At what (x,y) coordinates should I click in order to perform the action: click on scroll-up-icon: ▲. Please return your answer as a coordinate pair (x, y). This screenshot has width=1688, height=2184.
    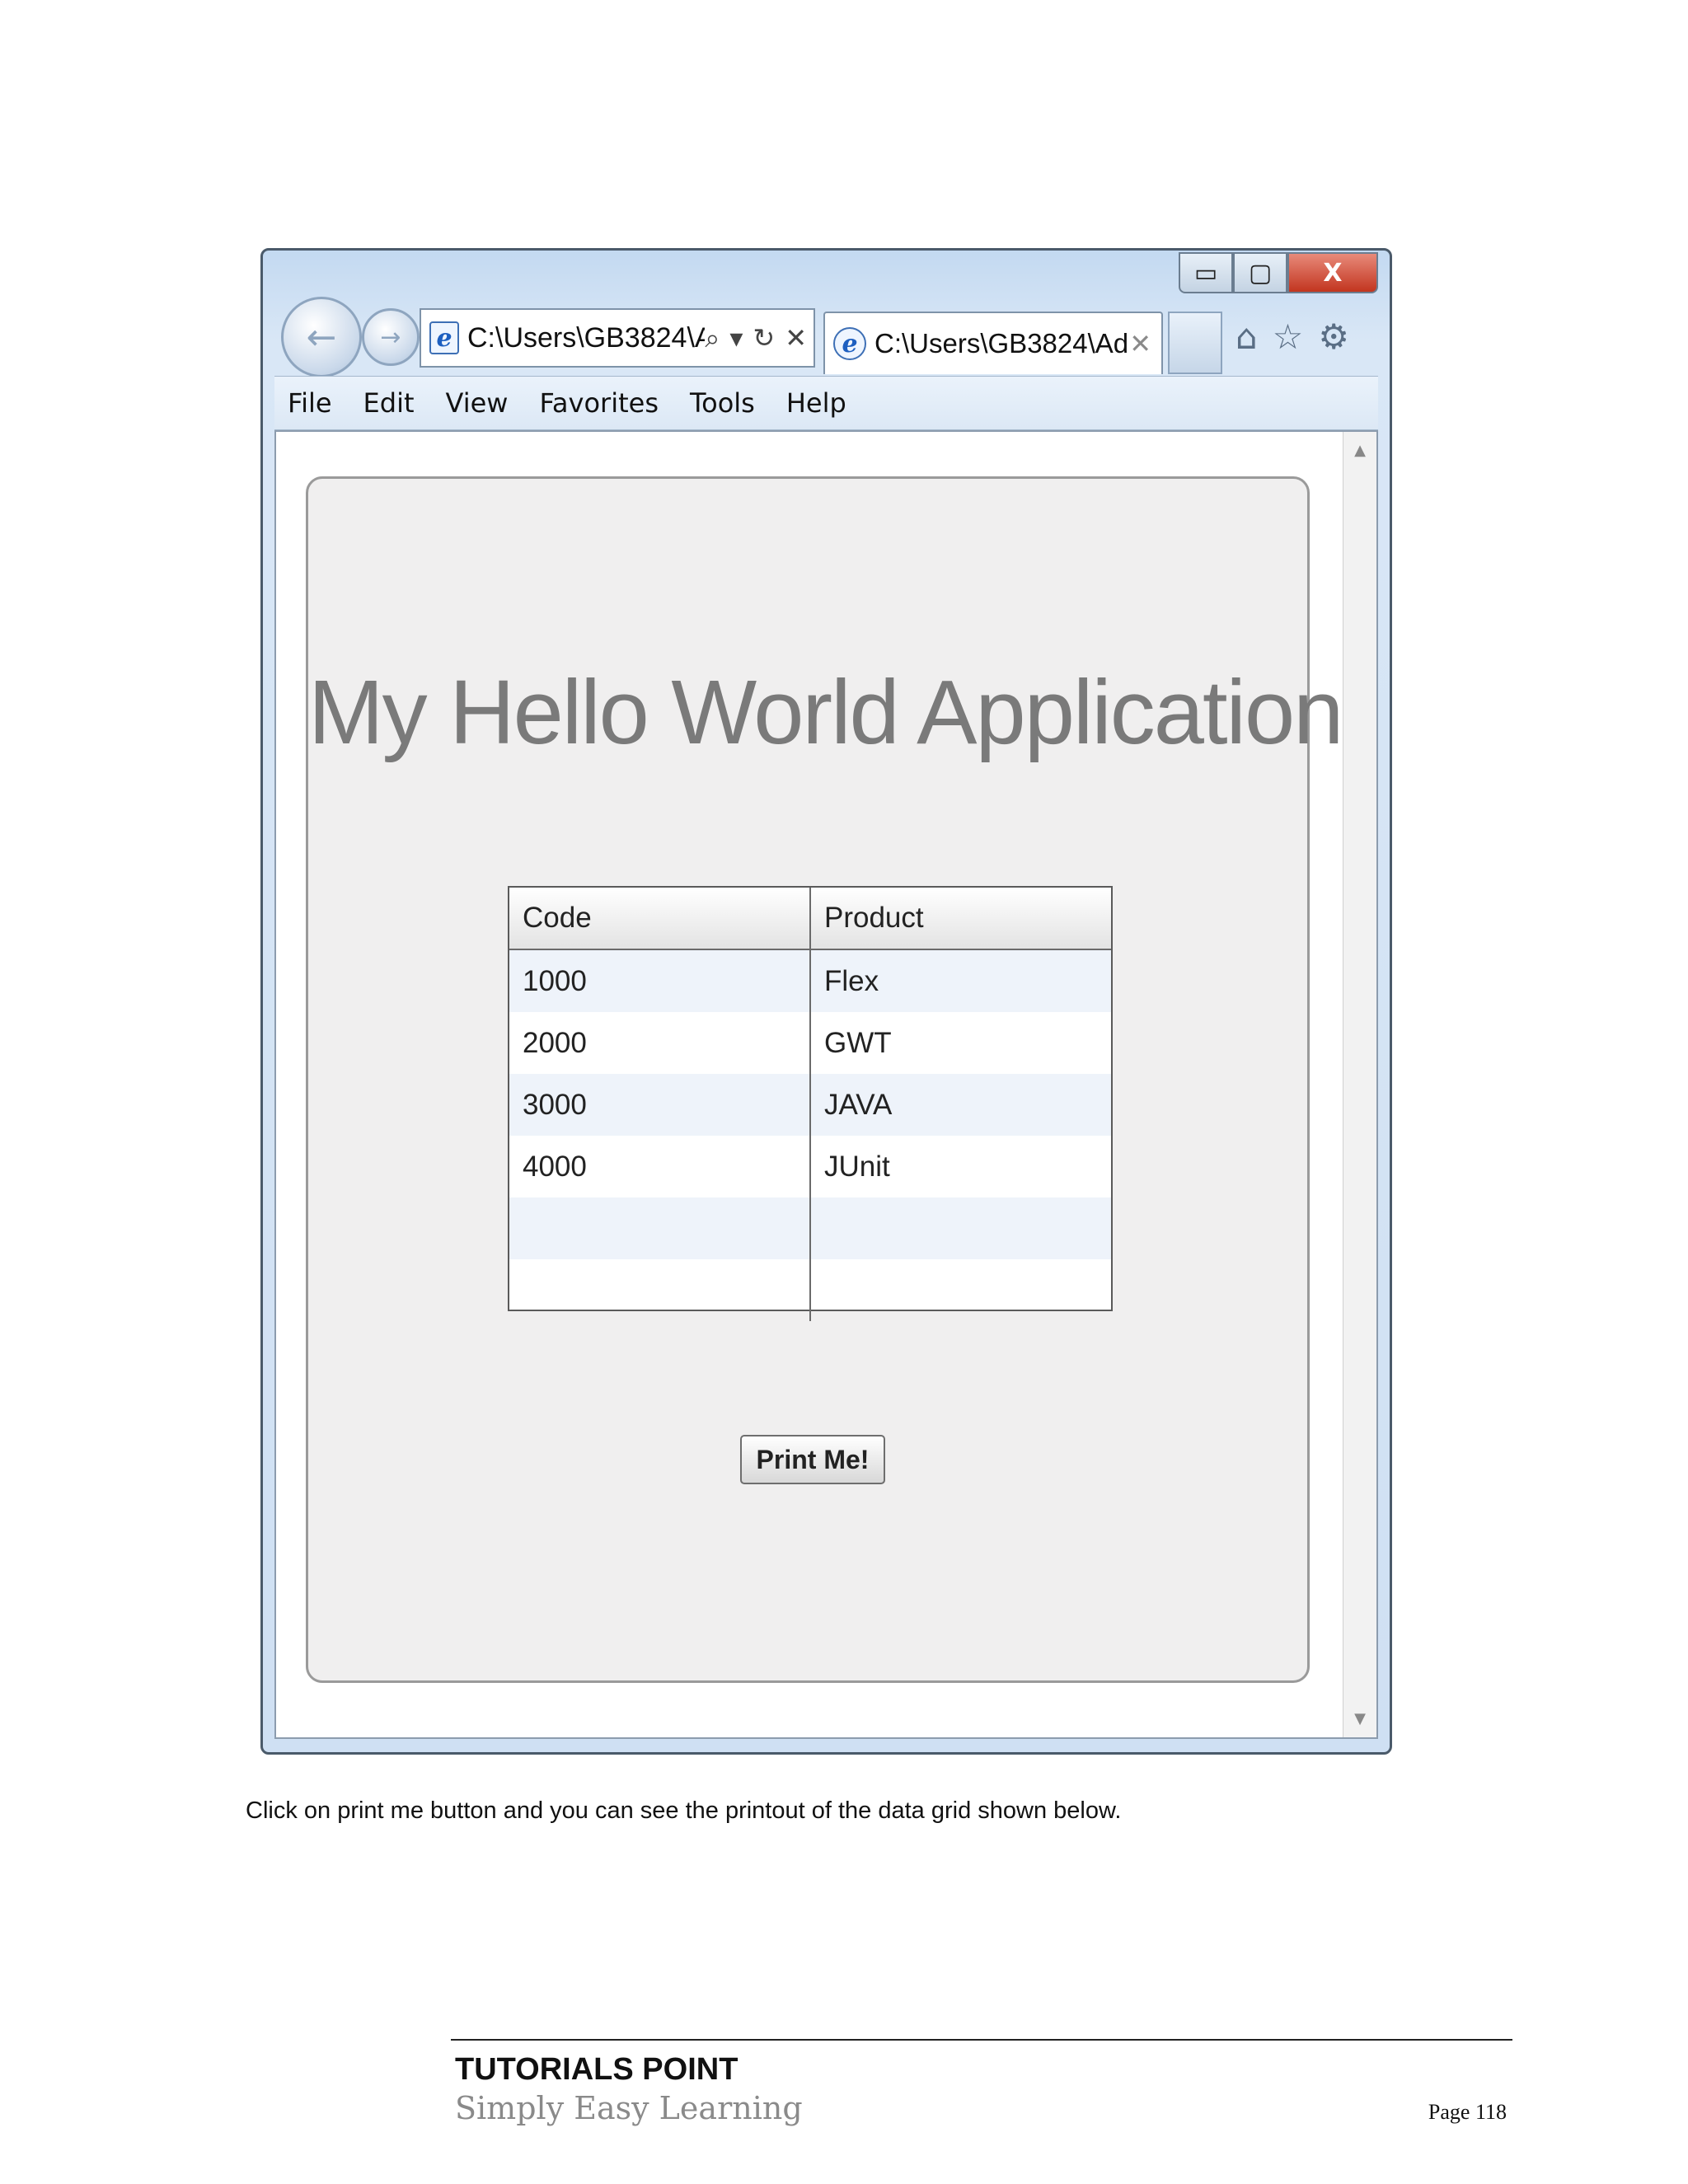
    Looking at the image, I should click on (1360, 450).